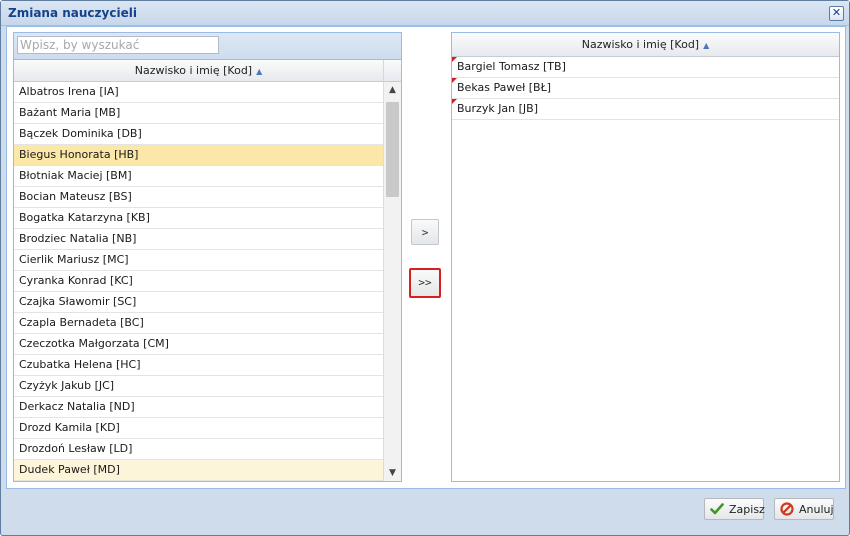 The width and height of the screenshot is (850, 536). I want to click on list-item: Bączek Dominika [DB], so click(199, 134).